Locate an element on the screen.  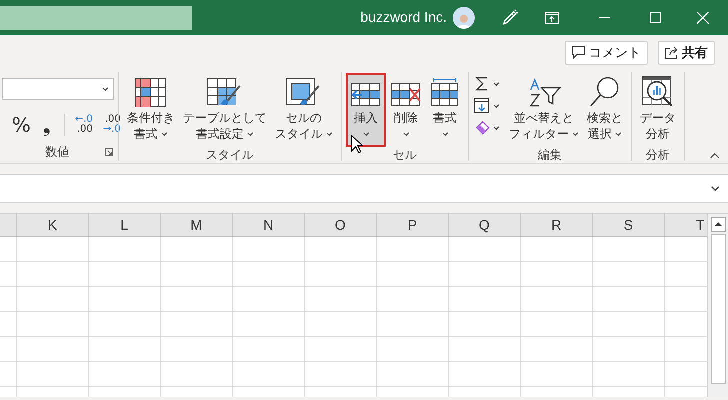
group-label: セル is located at coordinates (405, 155).